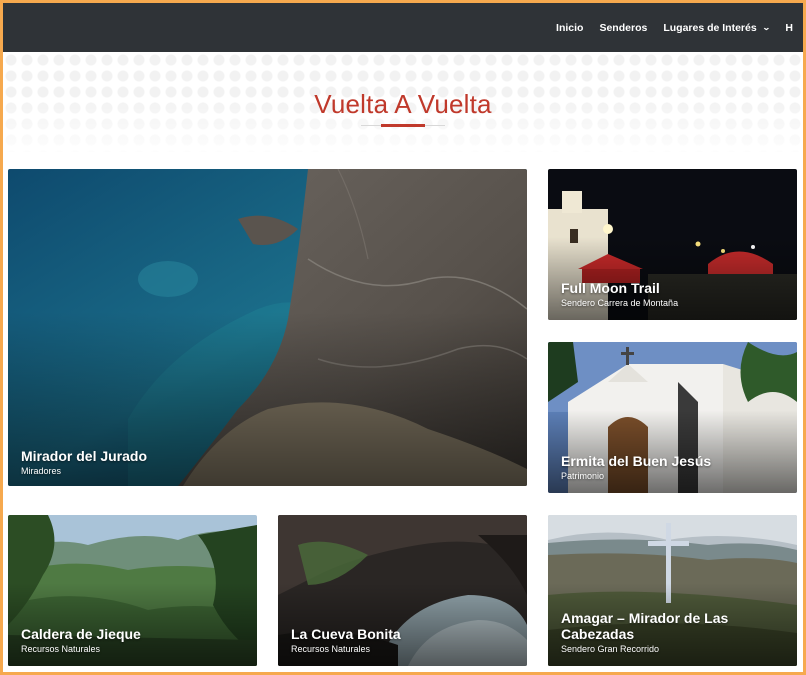 This screenshot has height=675, width=806. I want to click on card-ermita-del-buen-jesus: Ermita del Buen Jesús Patrimonio, so click(672, 417).